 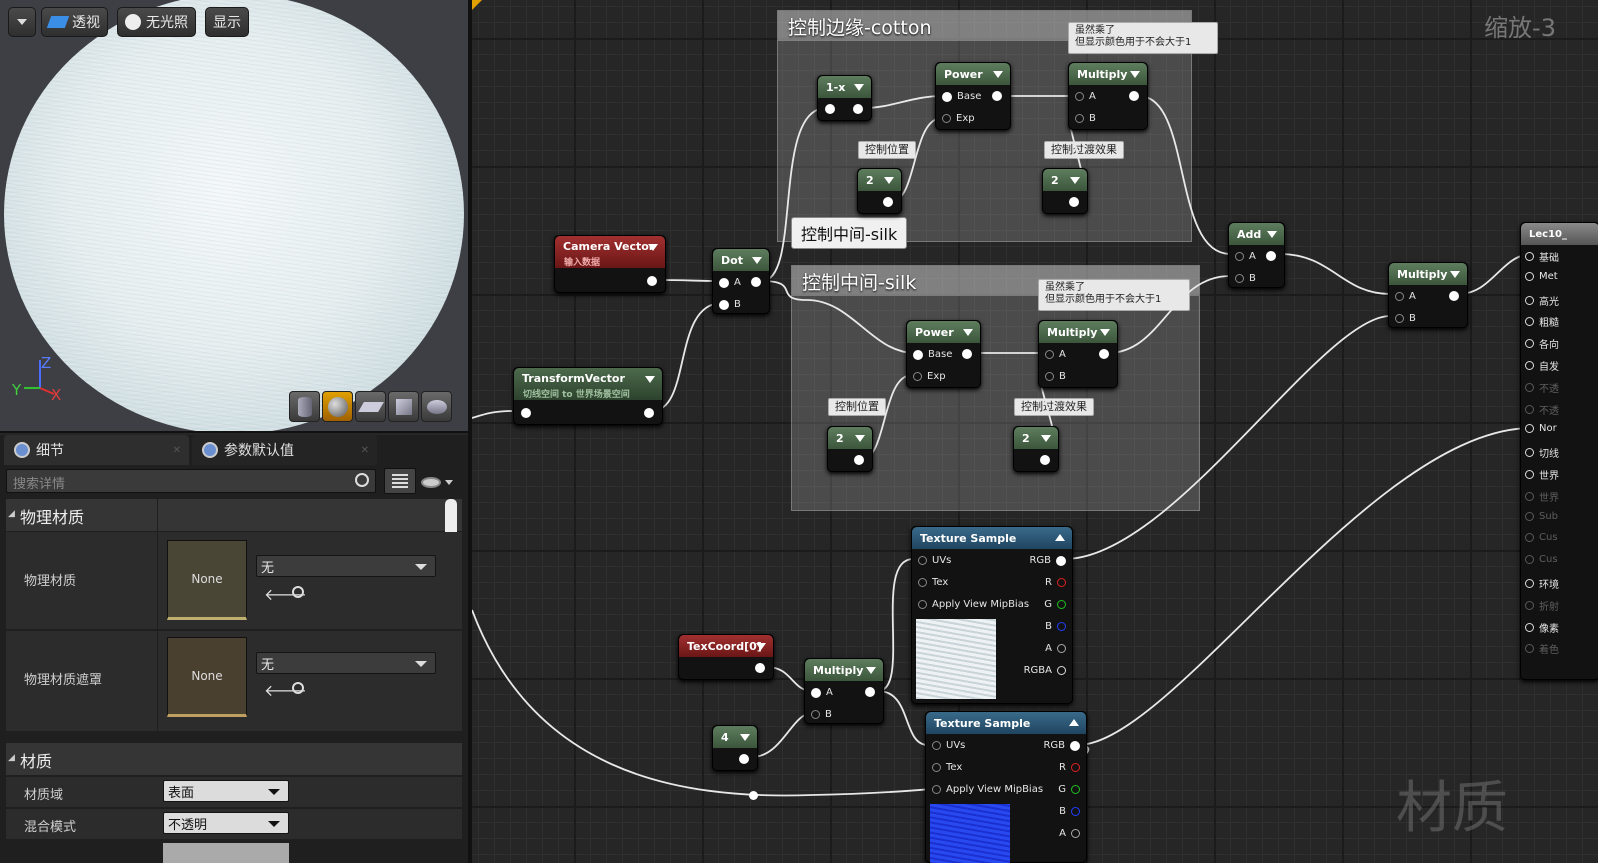 What do you see at coordinates (1069, 811) in the screenshot?
I see `pin-b-channel: B` at bounding box center [1069, 811].